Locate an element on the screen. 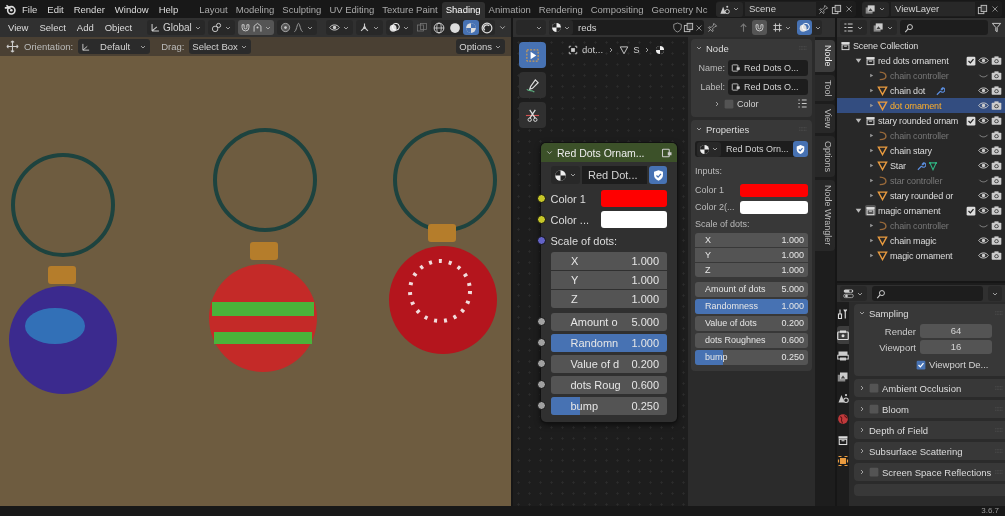 This screenshot has width=1005, height=516. sidebar-tab: Options is located at coordinates (825, 157).